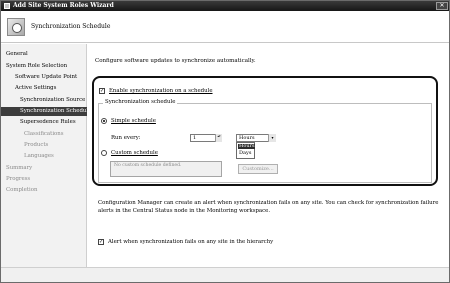  Describe the element at coordinates (101, 242) in the screenshot. I see `alert-checkbox: ✓` at that location.